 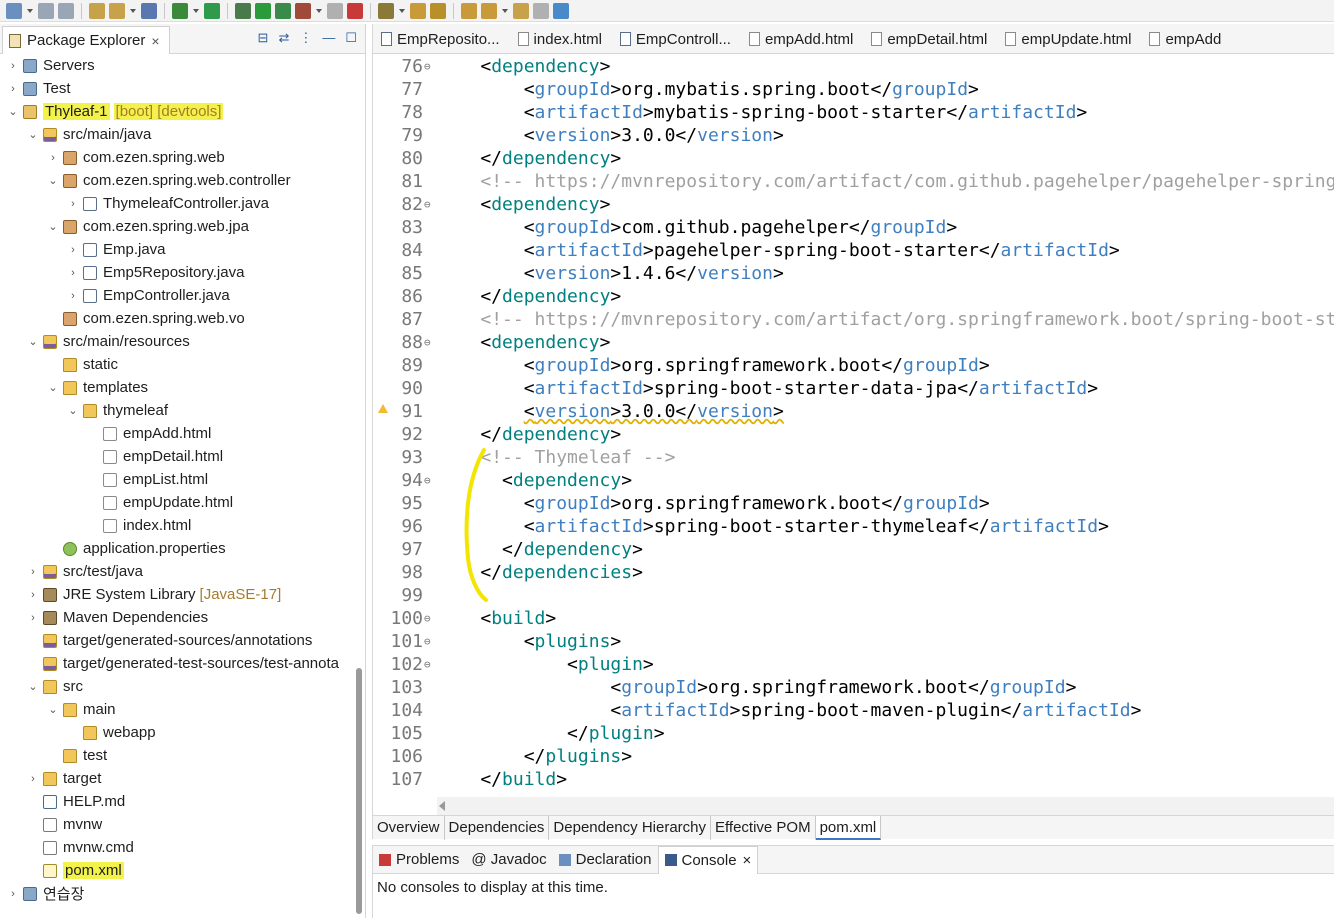 I want to click on tree-item: › com.ezen.spring.web, so click(x=178, y=157).